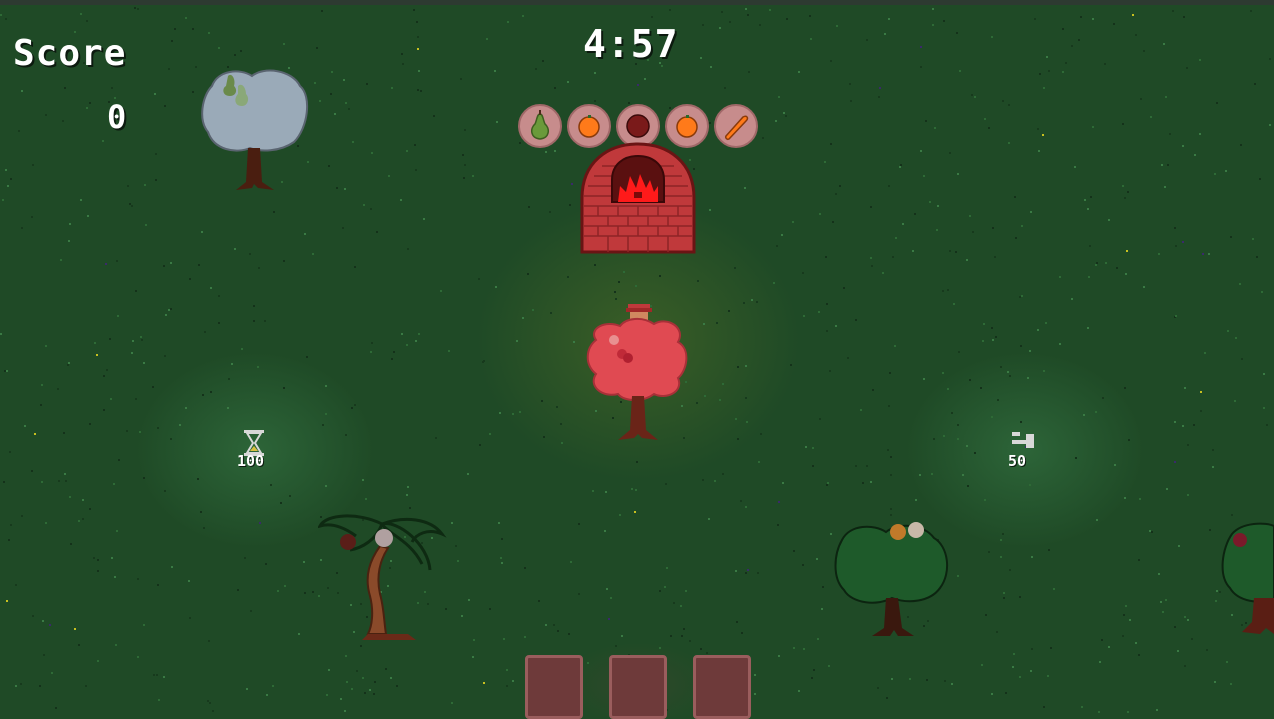 Image resolution: width=1274 pixels, height=719 pixels. Describe the element at coordinates (894, 579) in the screenshot. I see `orange-tree` at that location.